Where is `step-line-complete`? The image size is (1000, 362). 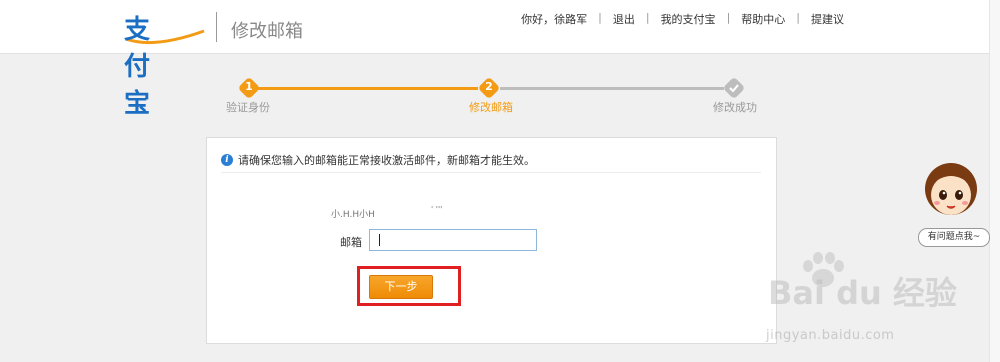
step-line-complete is located at coordinates (367, 88).